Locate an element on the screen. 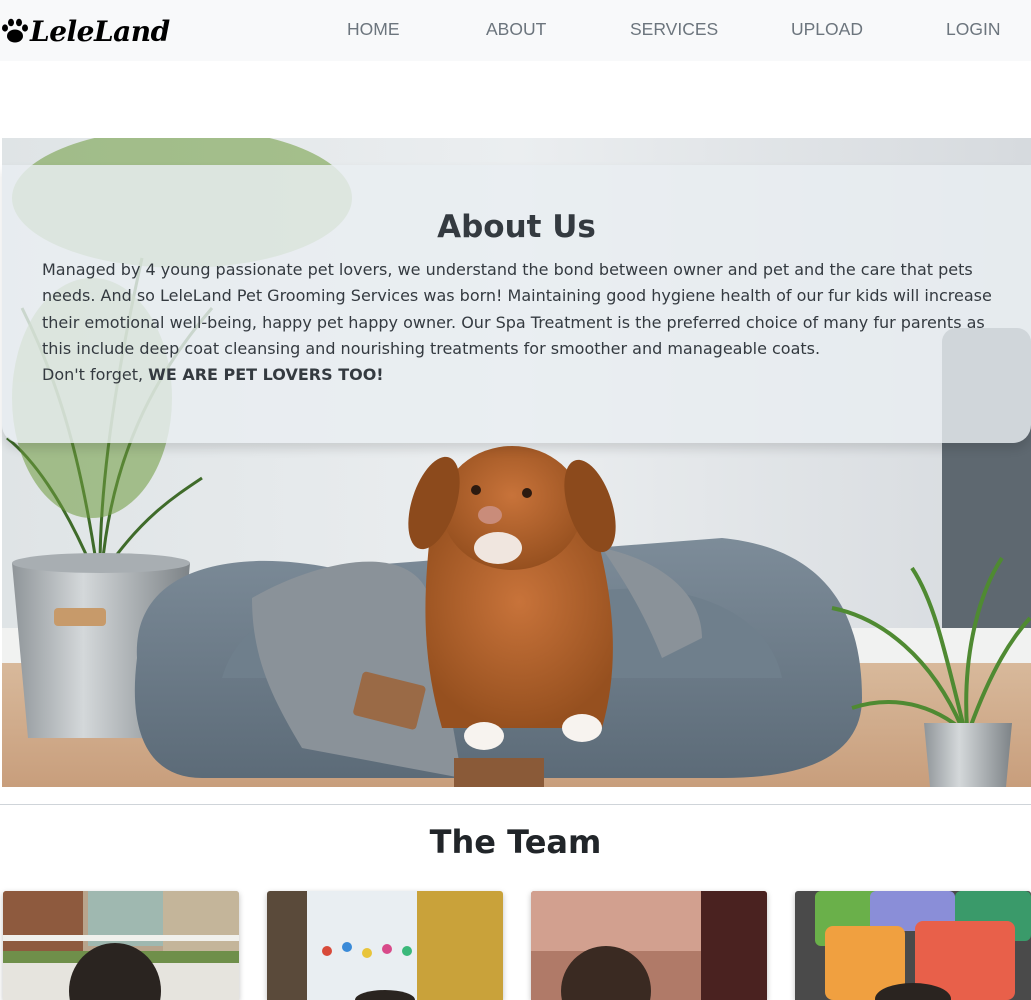  about-closing-emphasis: WE ARE PET LOVERS TOO! is located at coordinates (266, 375).